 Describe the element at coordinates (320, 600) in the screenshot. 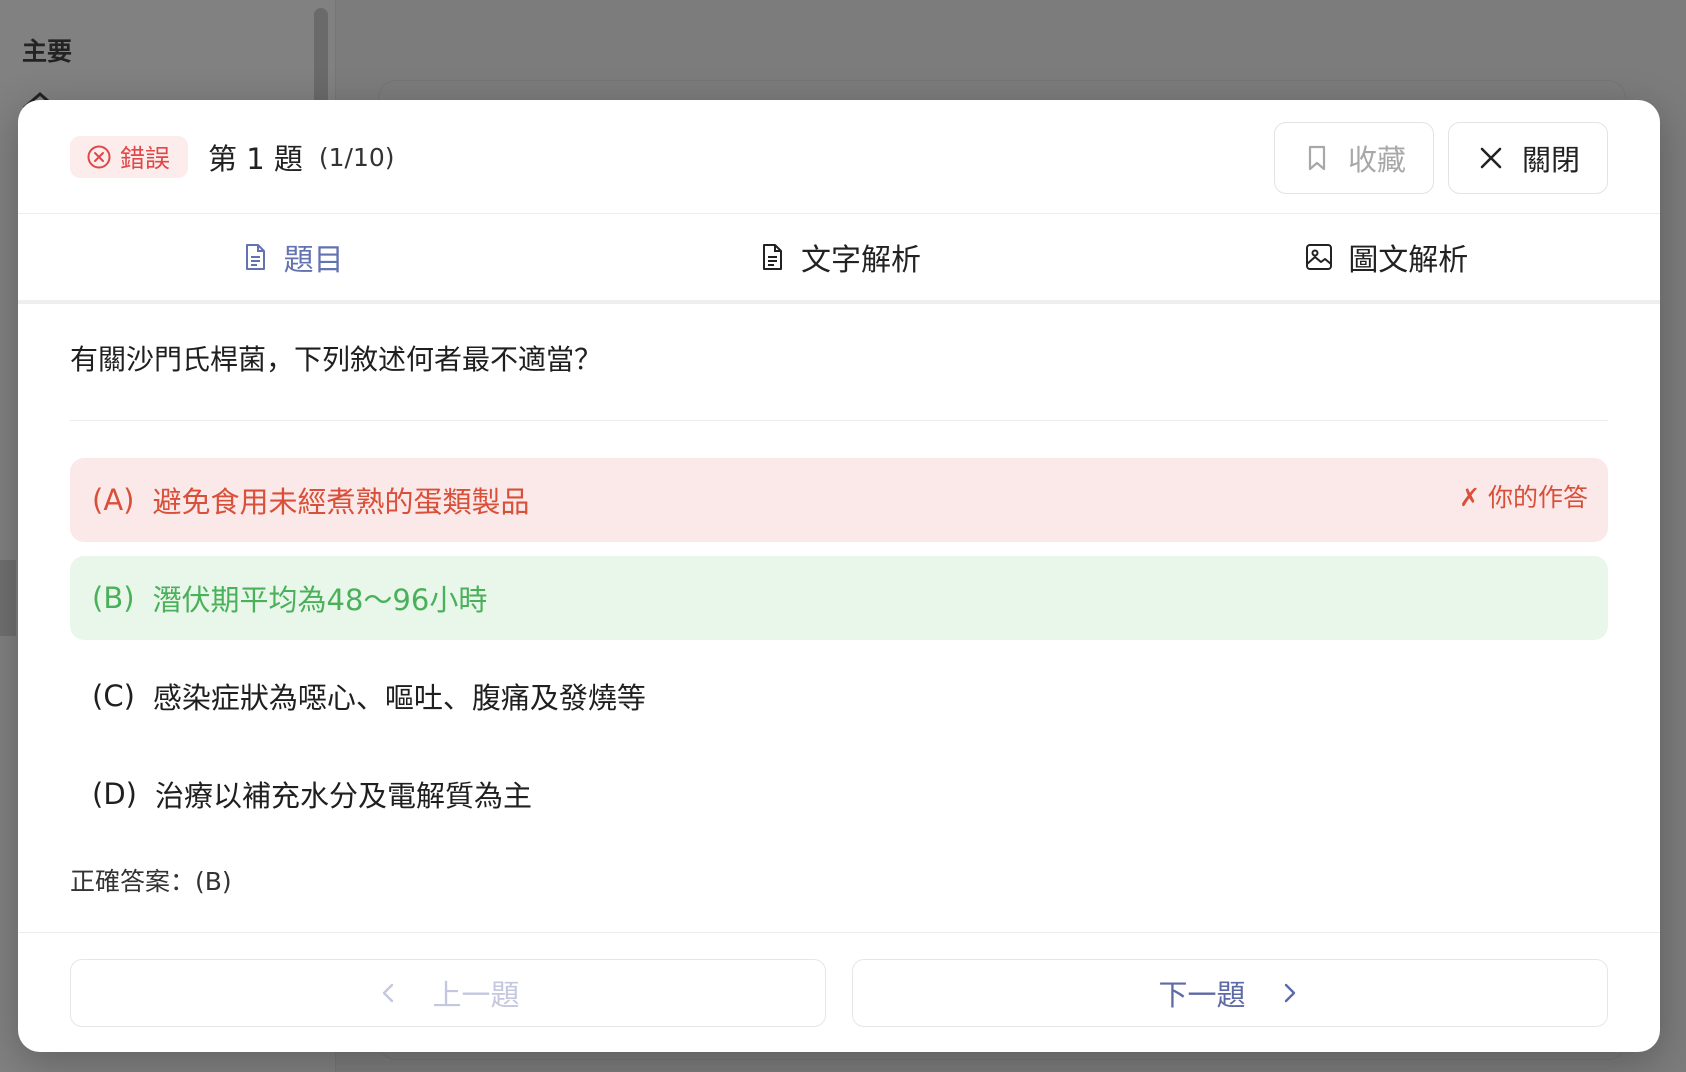

I see `option-text: 潛伏期平均為48～96小時` at that location.